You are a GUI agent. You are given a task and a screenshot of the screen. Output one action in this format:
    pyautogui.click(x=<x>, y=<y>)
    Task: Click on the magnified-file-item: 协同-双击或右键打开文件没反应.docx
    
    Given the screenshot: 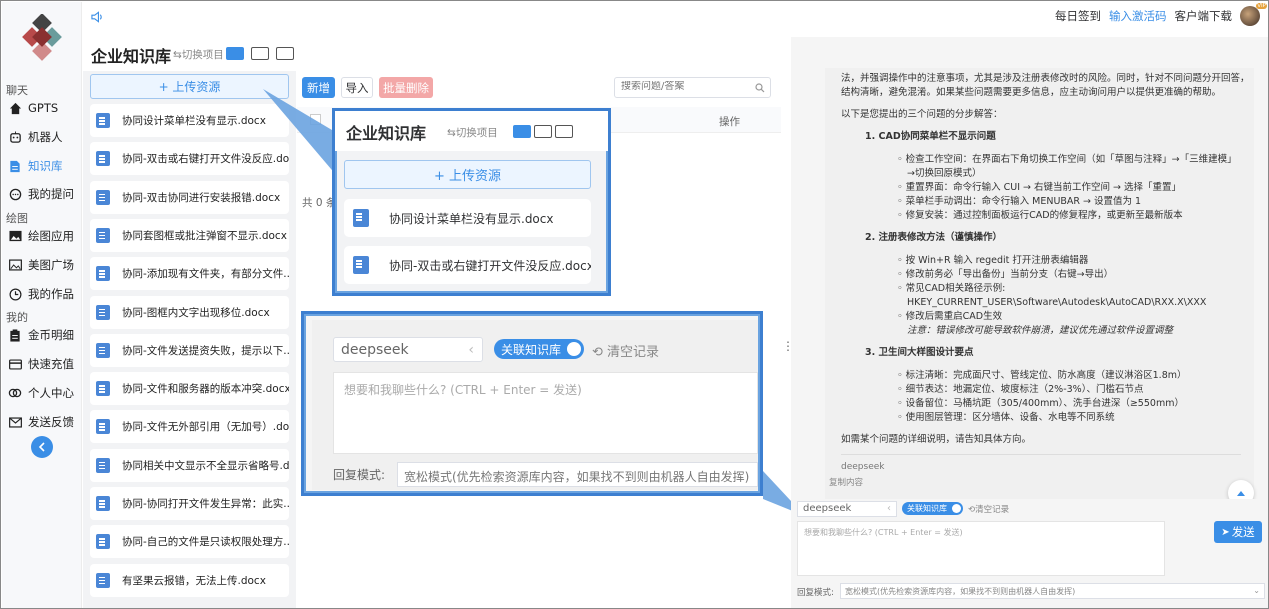 What is the action you would take?
    pyautogui.click(x=467, y=265)
    